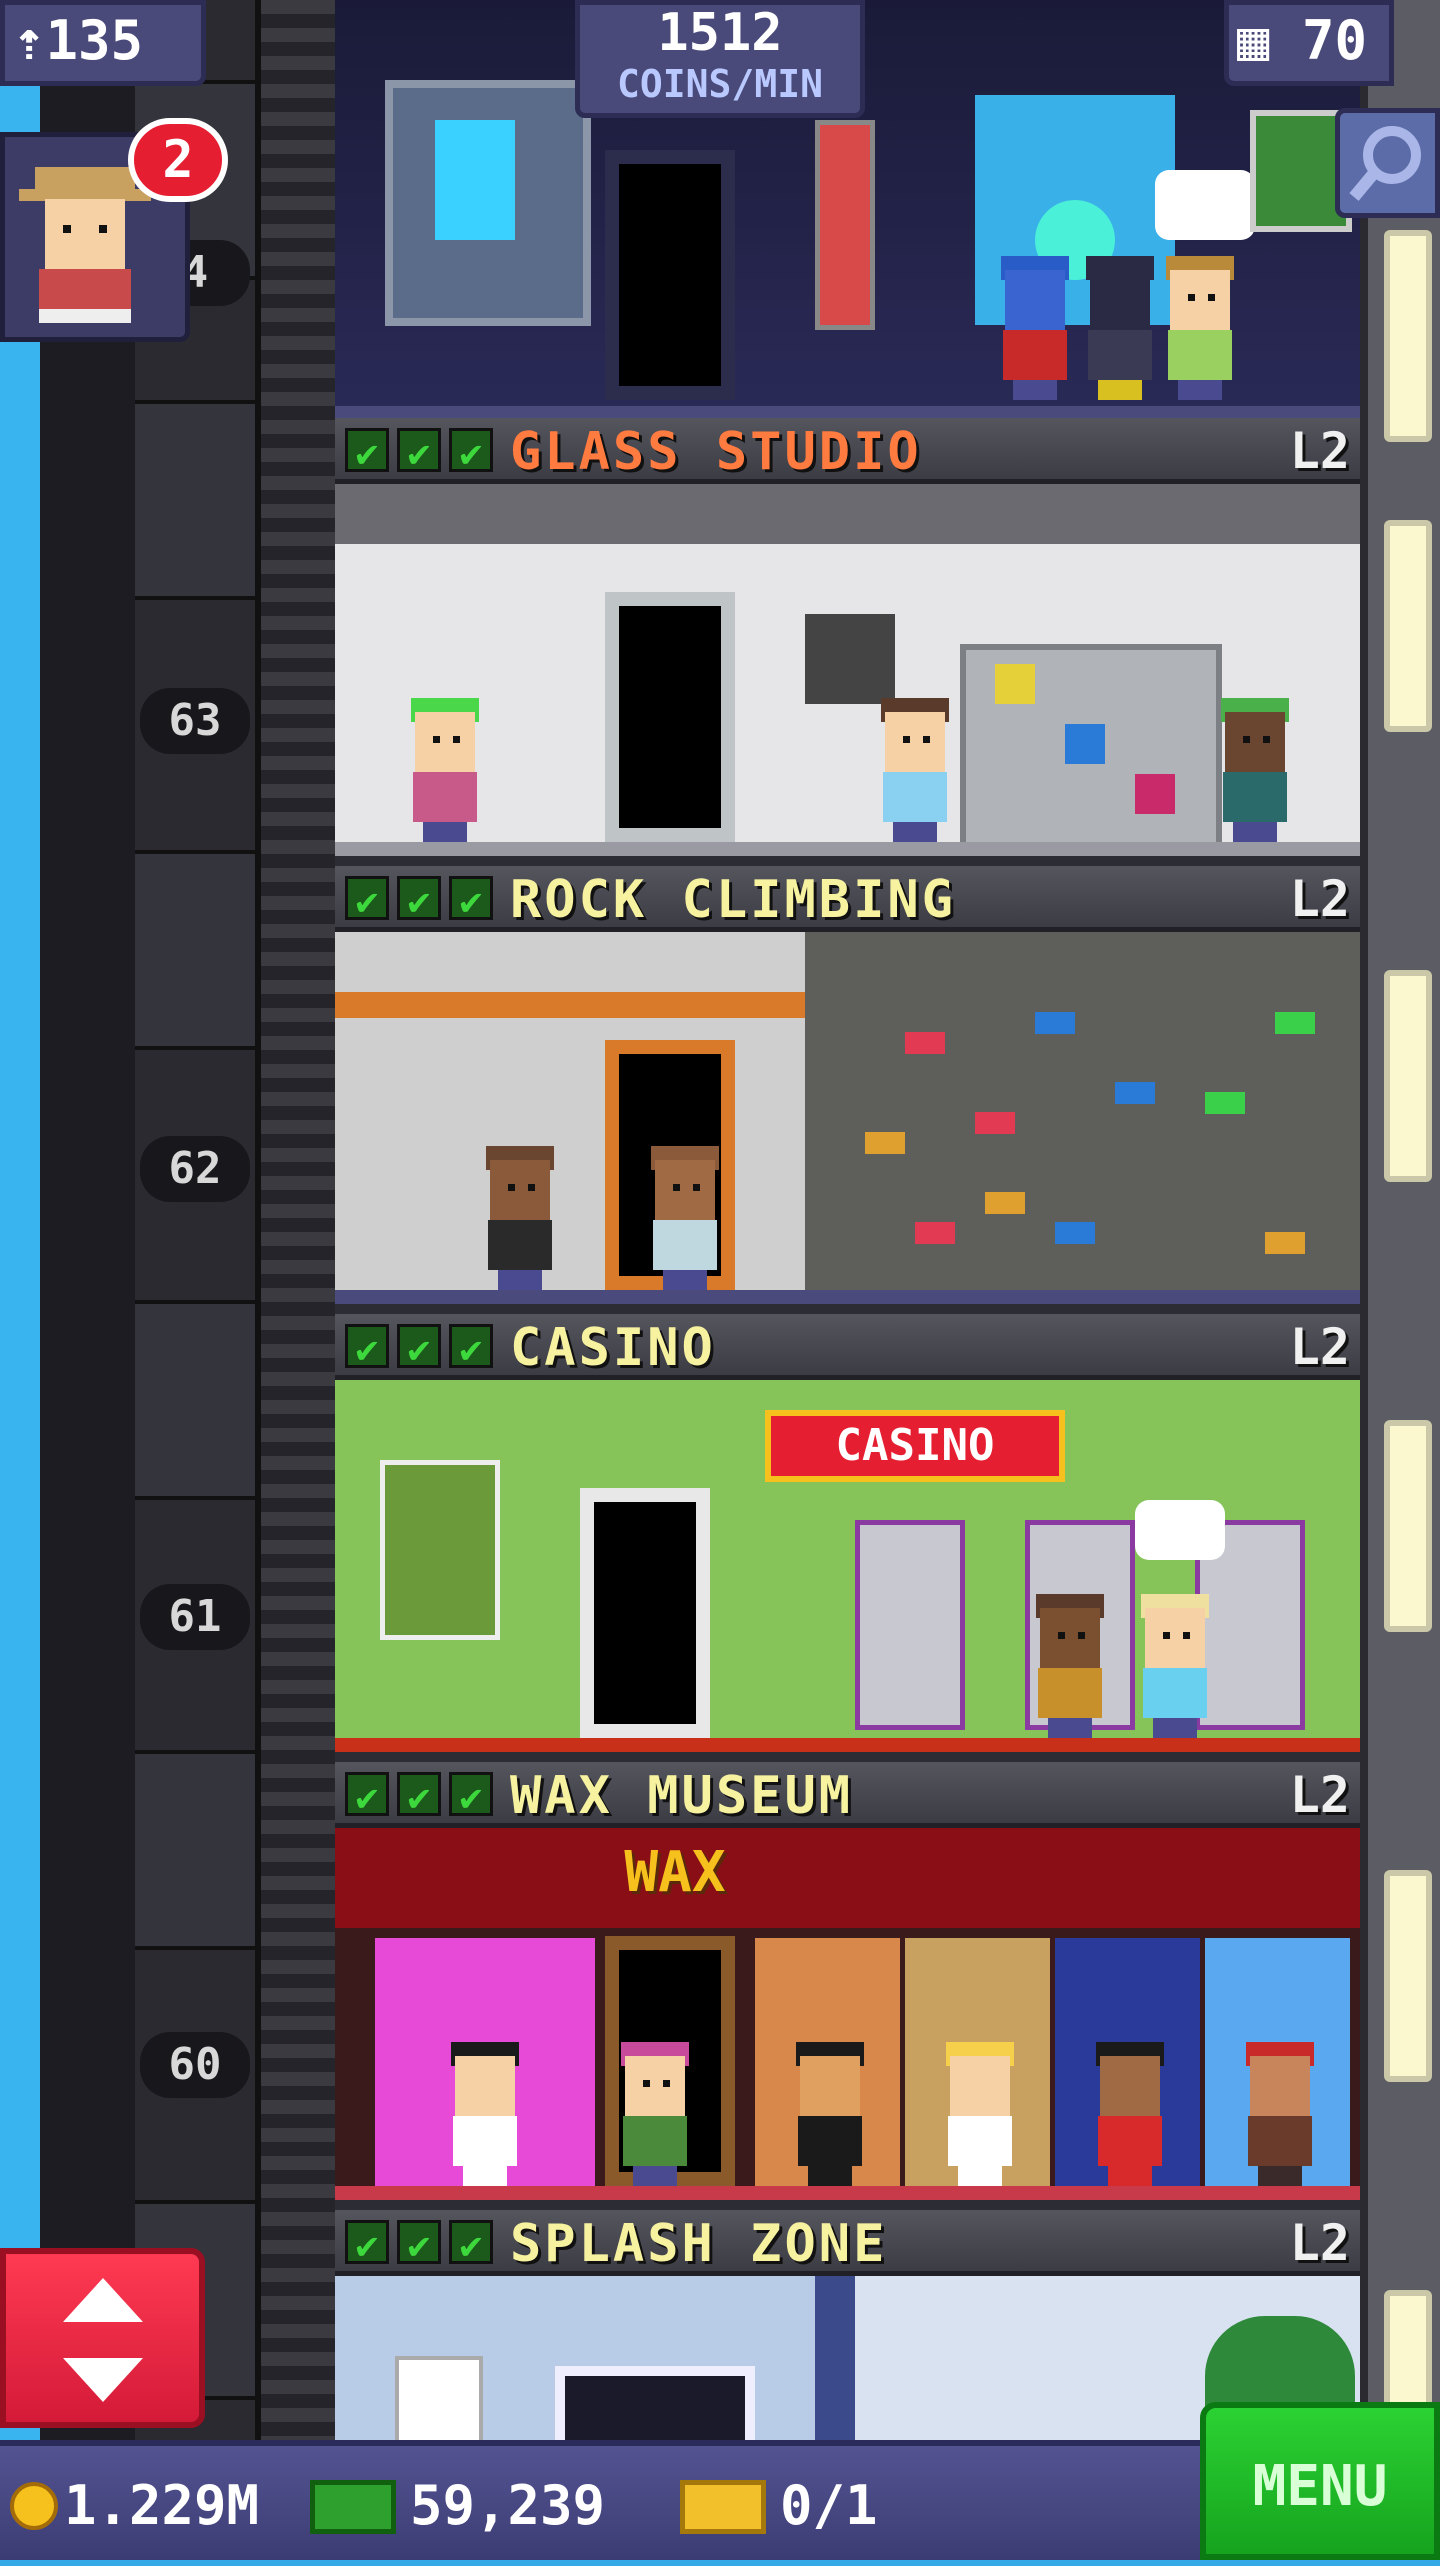 This screenshot has height=2566, width=1440. I want to click on floor-name: SPLASH ZONE, so click(699, 2244).